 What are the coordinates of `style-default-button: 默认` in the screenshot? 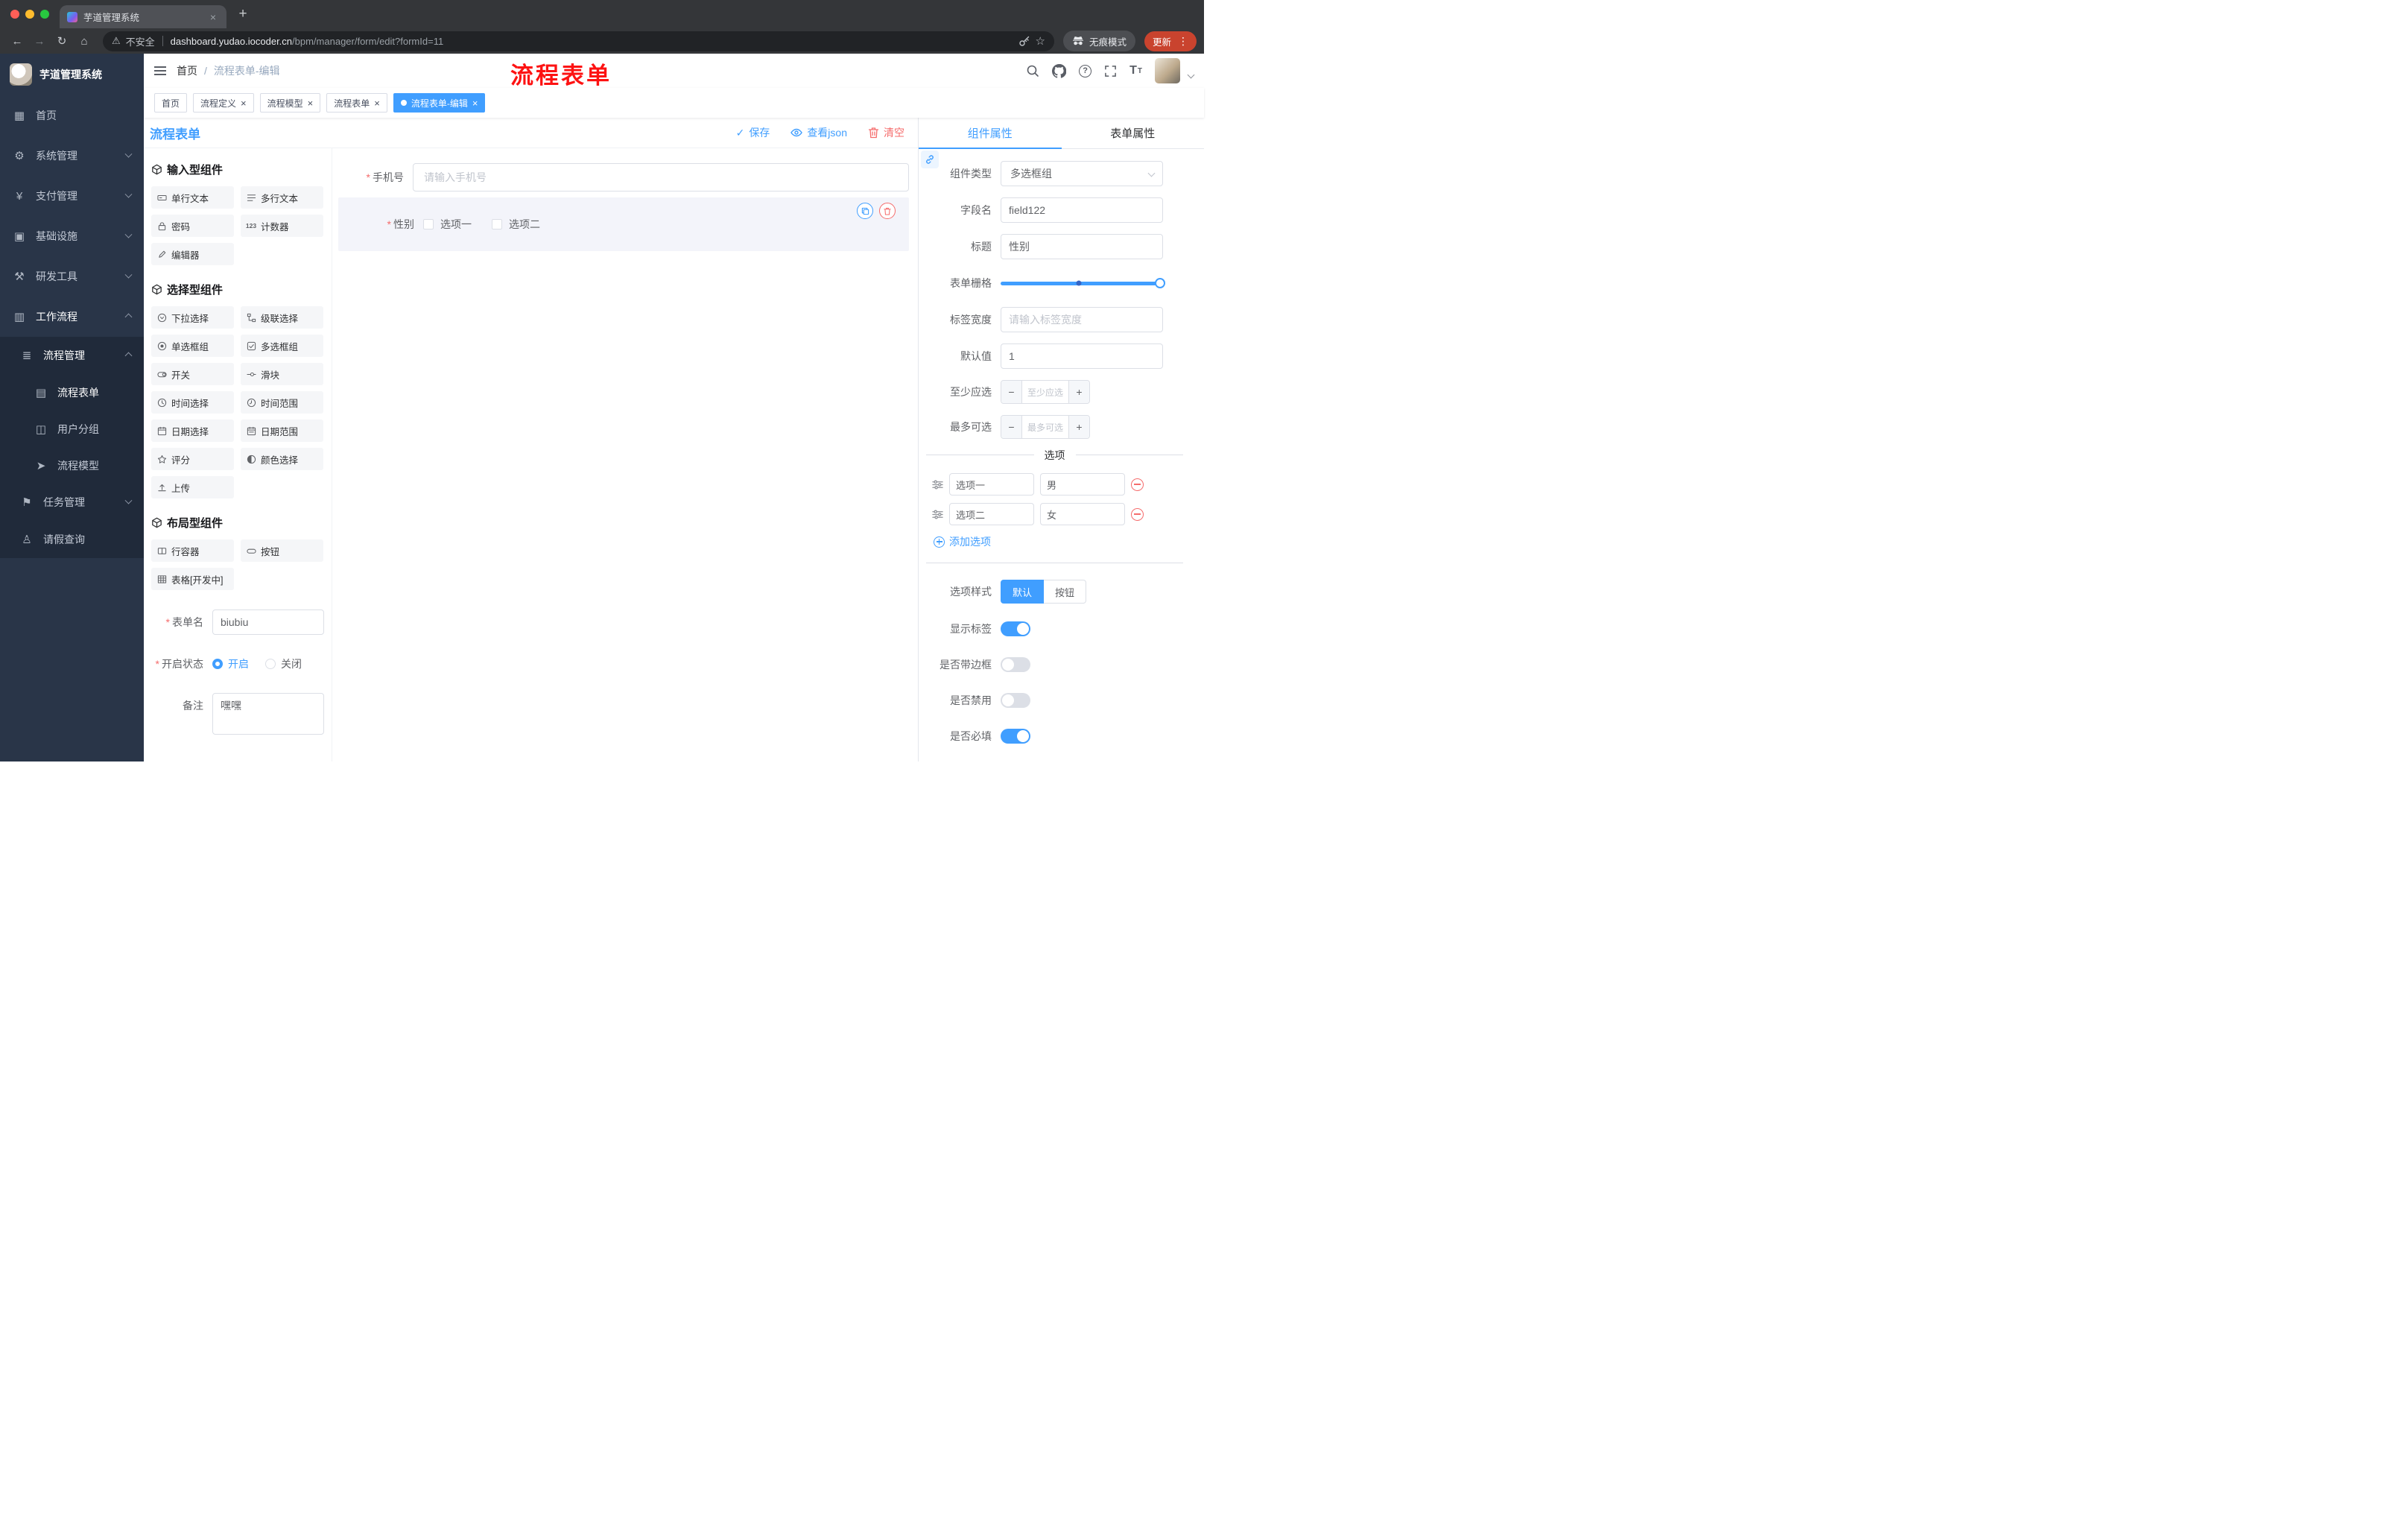 It's located at (1023, 592).